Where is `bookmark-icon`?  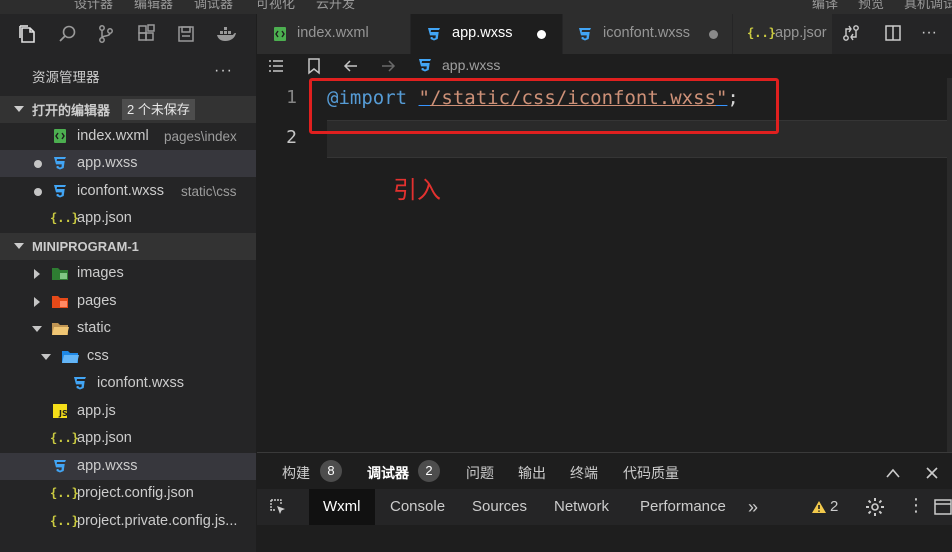 bookmark-icon is located at coordinates (314, 66).